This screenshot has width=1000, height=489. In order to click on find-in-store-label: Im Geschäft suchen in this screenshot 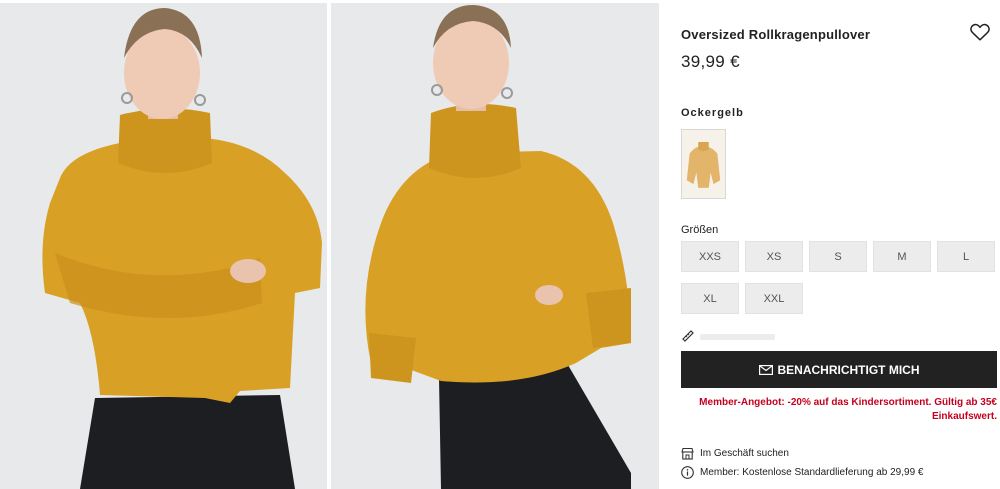, I will do `click(744, 453)`.